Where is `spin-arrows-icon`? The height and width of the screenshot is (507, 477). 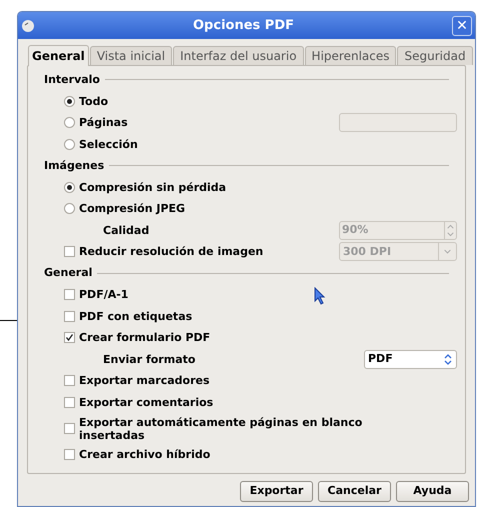
spin-arrows-icon is located at coordinates (450, 230).